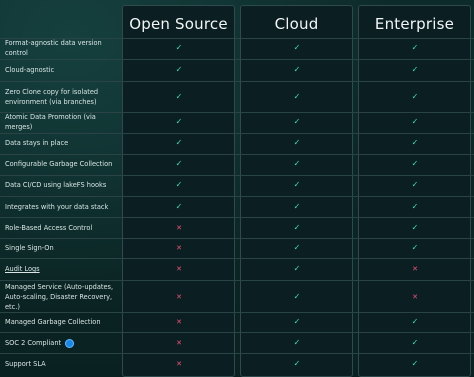  I want to click on feature-label: Atomic Data Promotion (via merges), so click(61, 122).